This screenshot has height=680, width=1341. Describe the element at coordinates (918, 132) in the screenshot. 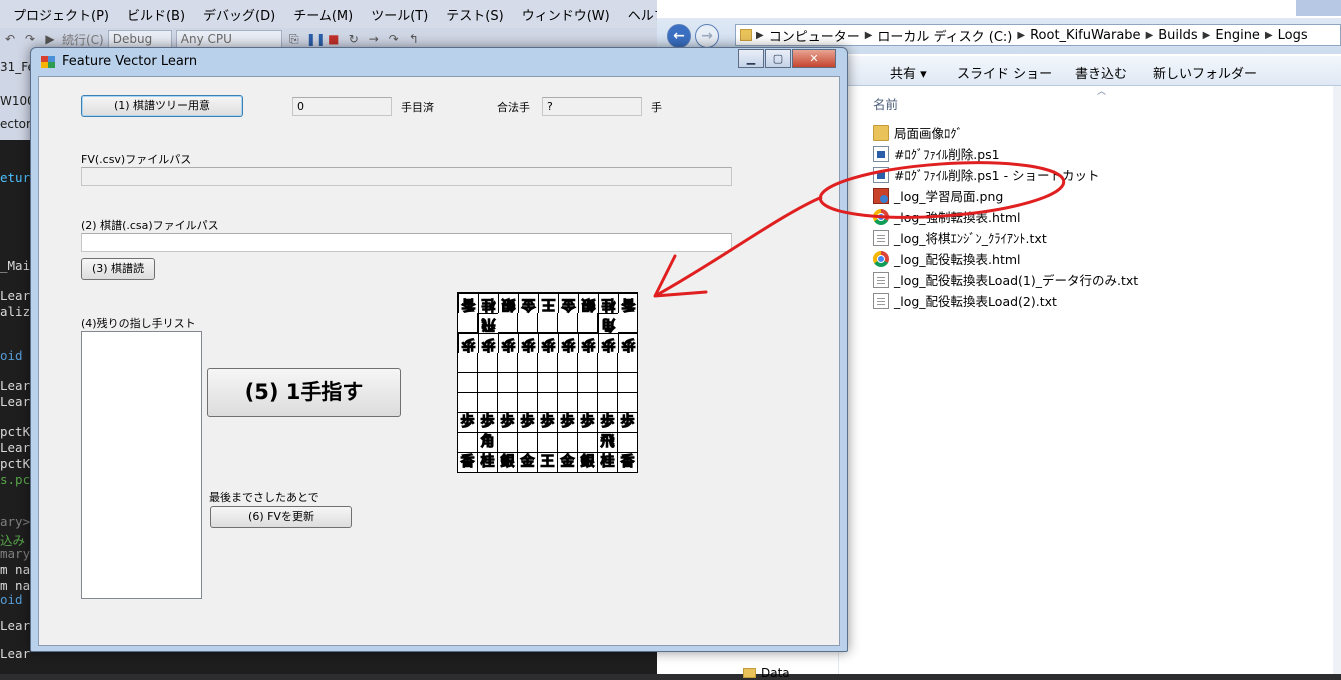

I see `file-row: 局面画像ﾛｸﾞ` at that location.